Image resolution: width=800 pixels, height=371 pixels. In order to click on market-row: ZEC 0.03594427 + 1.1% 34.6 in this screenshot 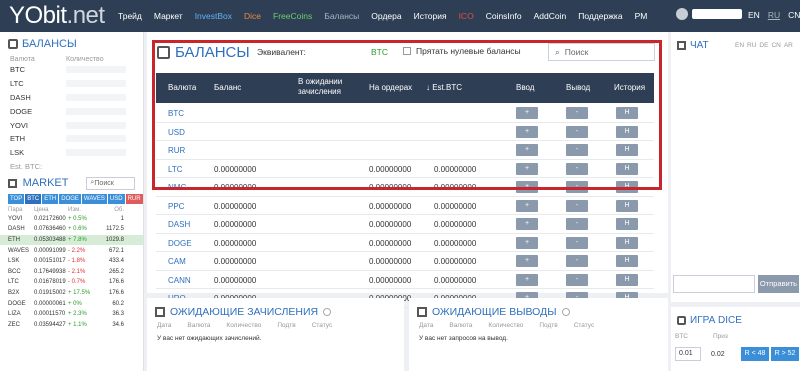, I will do `click(71, 325)`.